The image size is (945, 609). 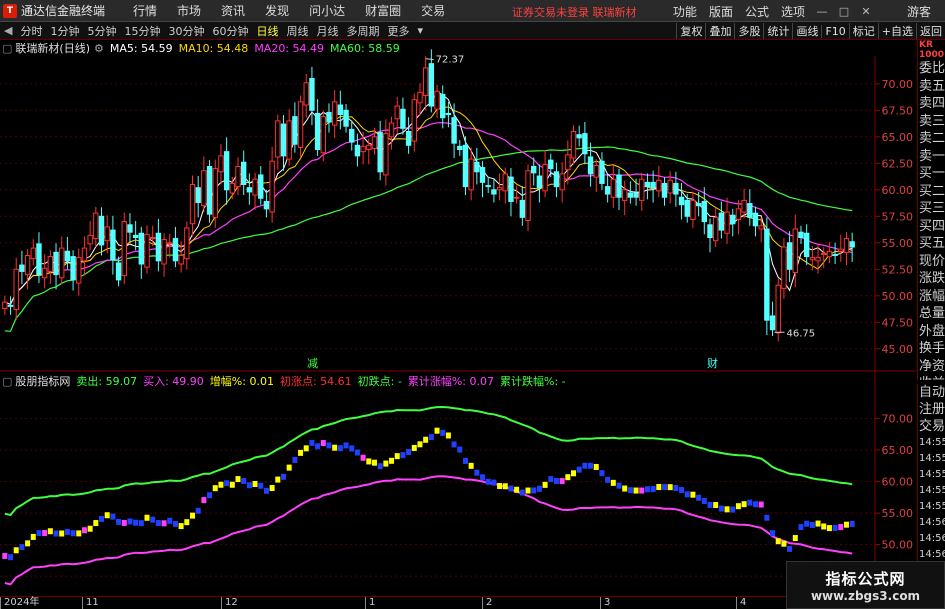 What do you see at coordinates (822, 11) in the screenshot?
I see `minimize-icon: —` at bounding box center [822, 11].